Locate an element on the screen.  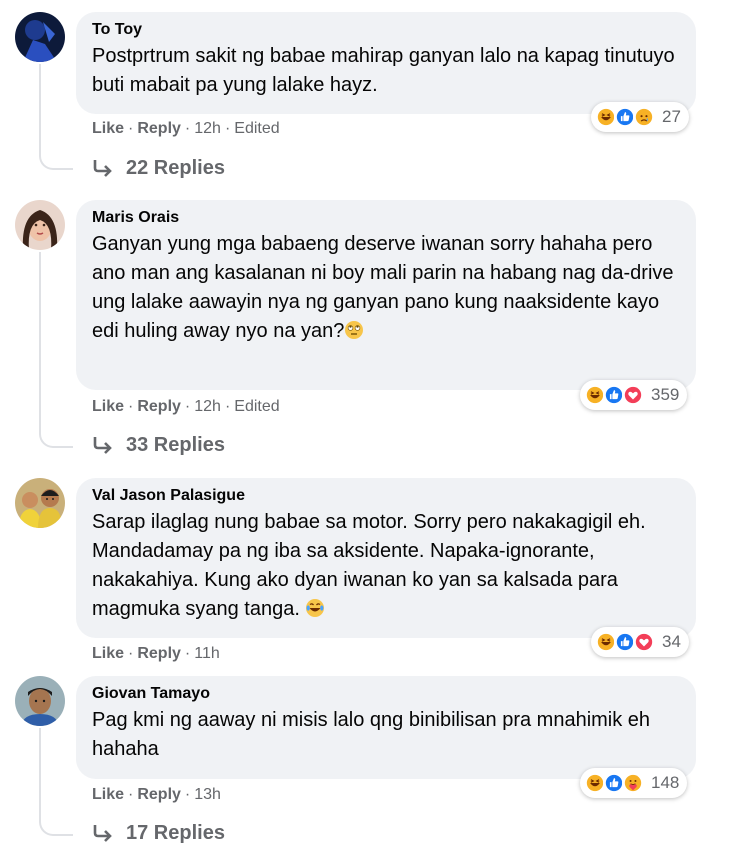
author-name: Maris Orais is located at coordinates (386, 218).